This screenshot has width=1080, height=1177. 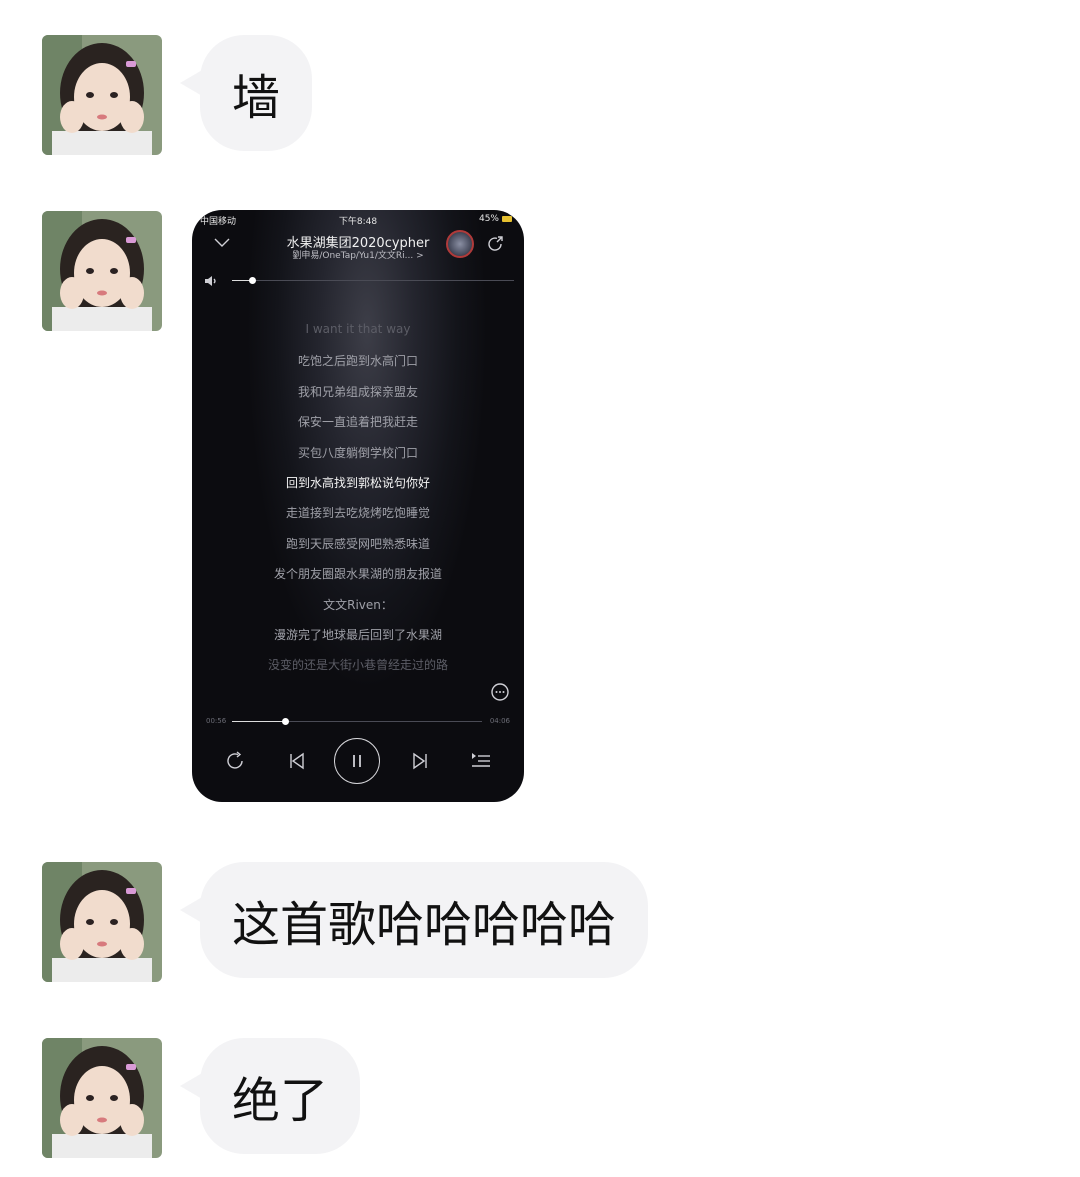 What do you see at coordinates (499, 721) in the screenshot?
I see `total-time: 04:06` at bounding box center [499, 721].